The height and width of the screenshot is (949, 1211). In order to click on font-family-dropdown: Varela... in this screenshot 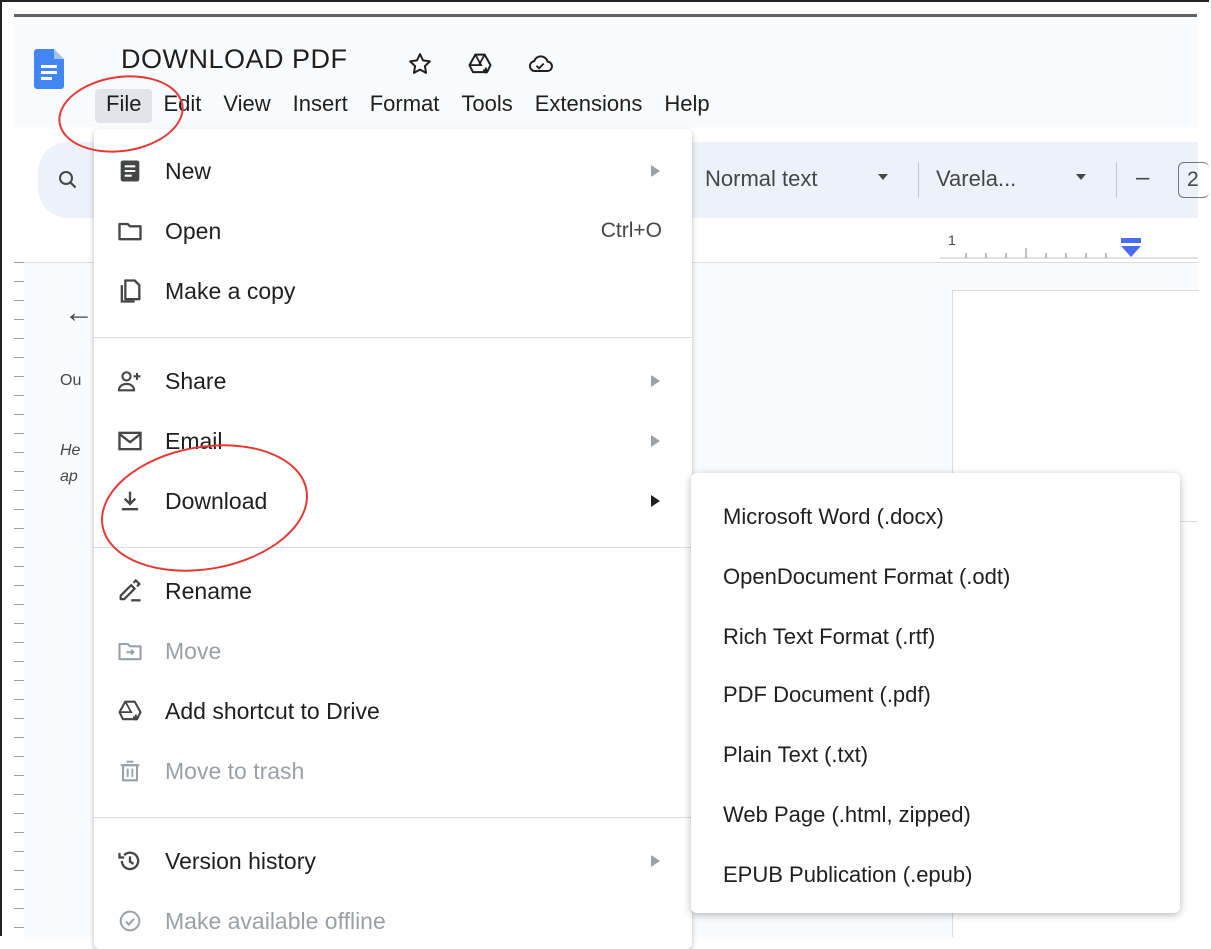, I will do `click(976, 179)`.